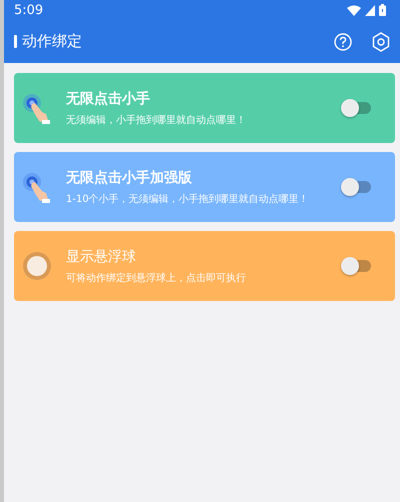  I want to click on feature-card: 显示悬浮球 可将动作绑定到悬浮球上，点击即可执行, so click(204, 266).